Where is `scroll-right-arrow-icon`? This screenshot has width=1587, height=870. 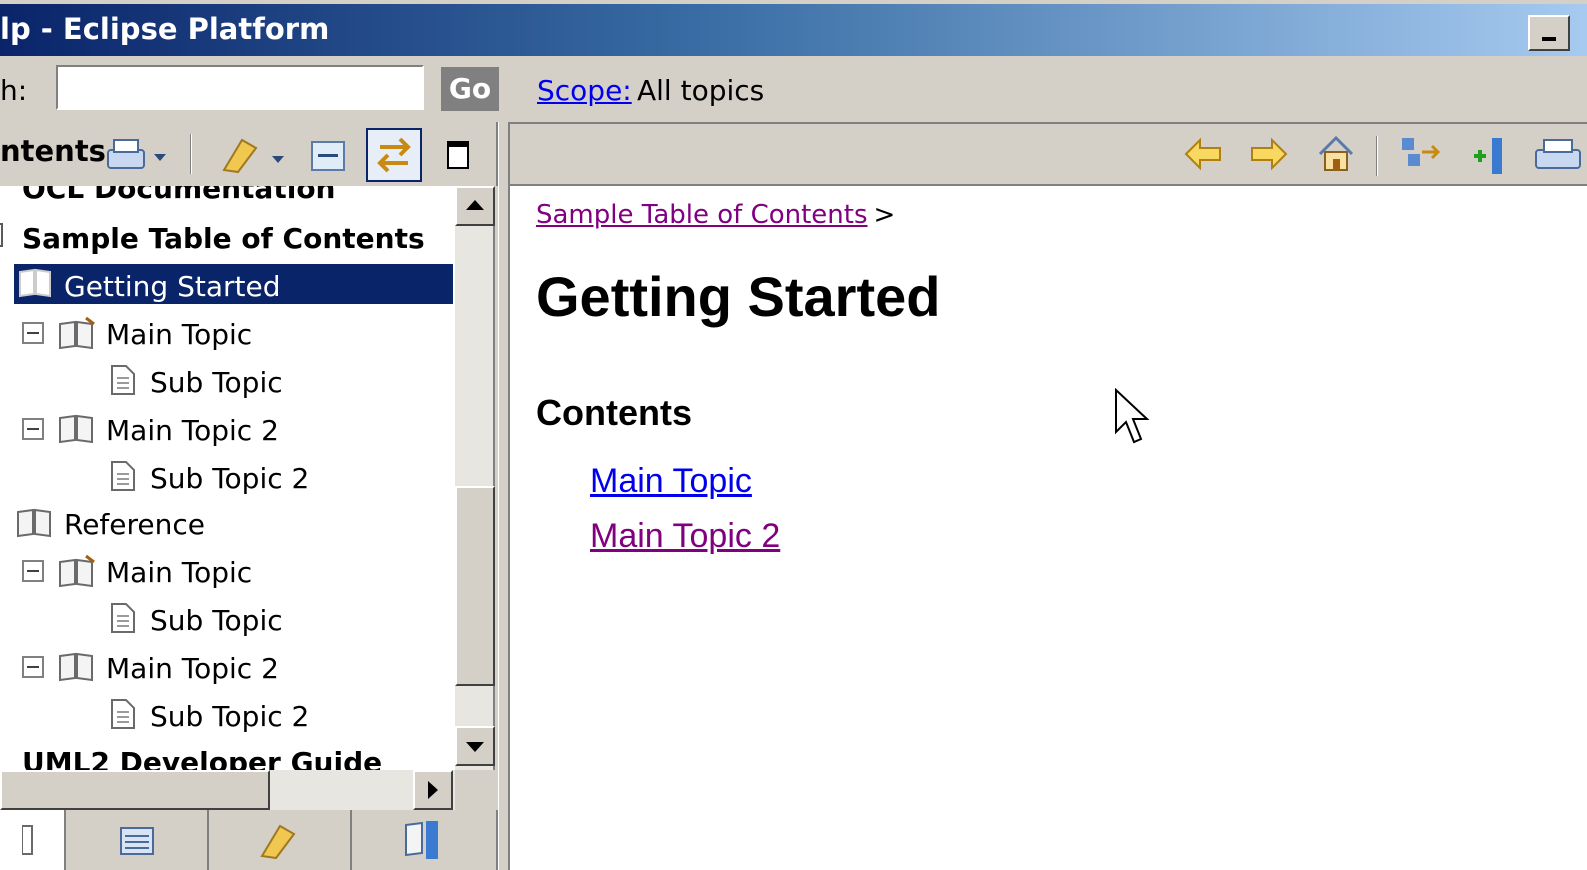 scroll-right-arrow-icon is located at coordinates (433, 790).